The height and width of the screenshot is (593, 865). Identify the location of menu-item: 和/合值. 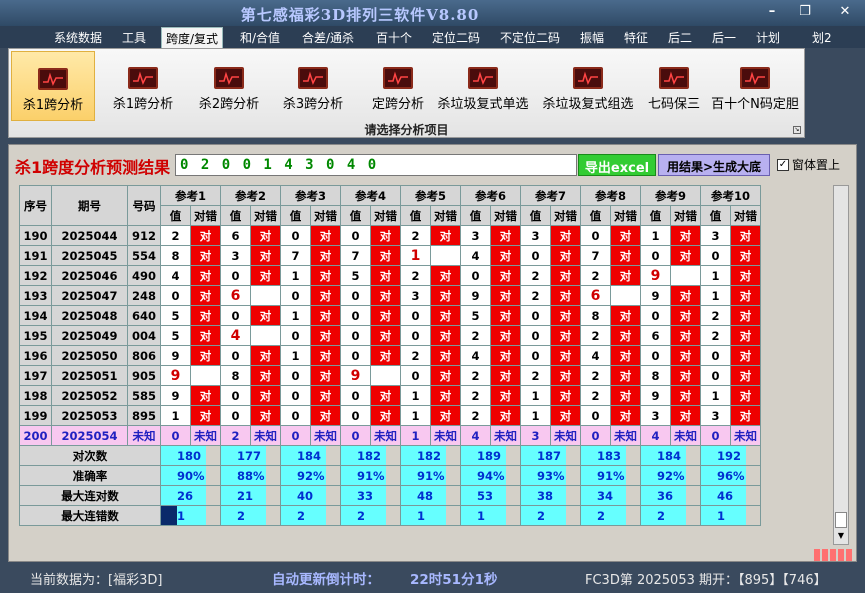
(260, 37).